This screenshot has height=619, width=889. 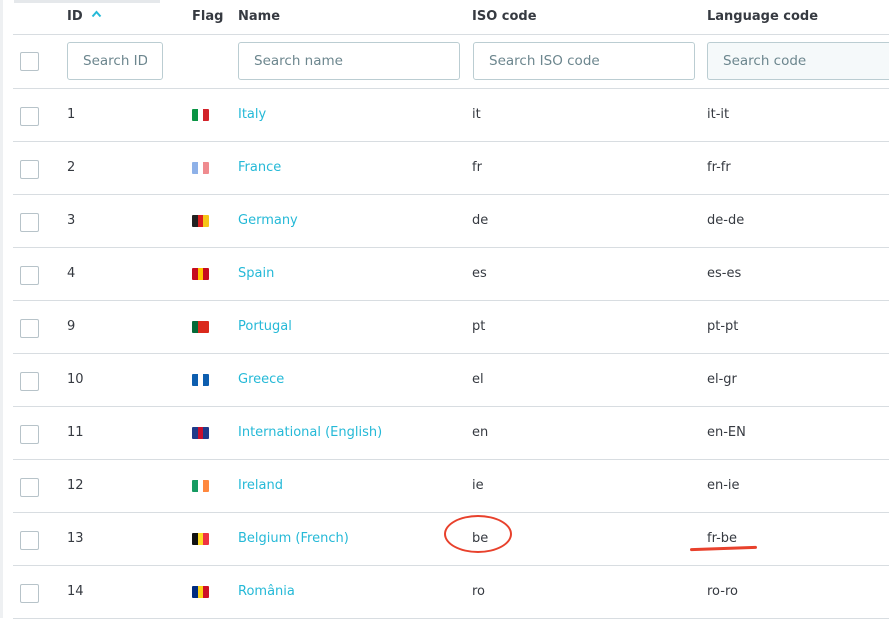 I want to click on row-name-link: International (English), so click(x=310, y=433).